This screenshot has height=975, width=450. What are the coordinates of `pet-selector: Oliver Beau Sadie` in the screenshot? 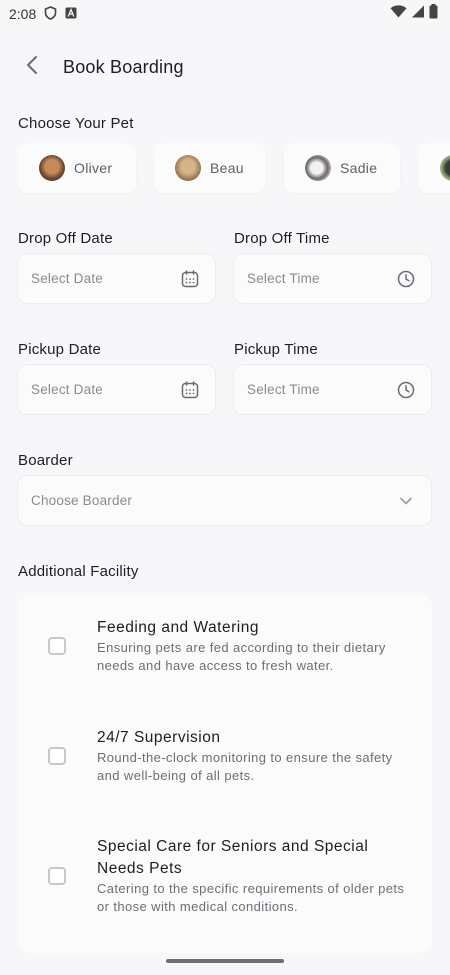 It's located at (234, 169).